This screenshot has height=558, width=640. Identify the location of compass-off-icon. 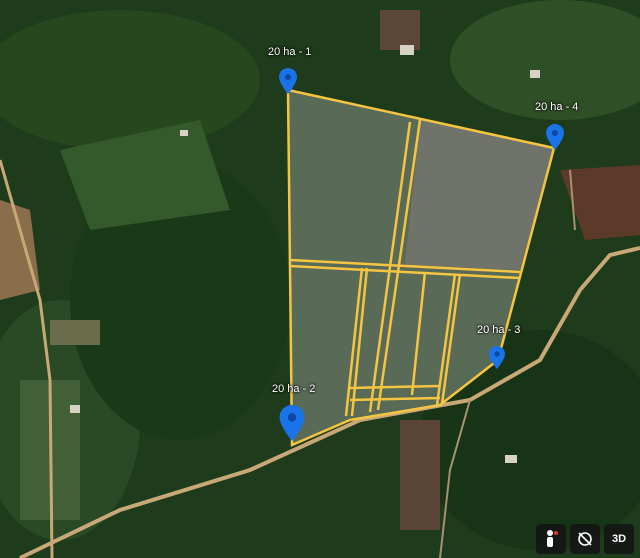
(585, 539).